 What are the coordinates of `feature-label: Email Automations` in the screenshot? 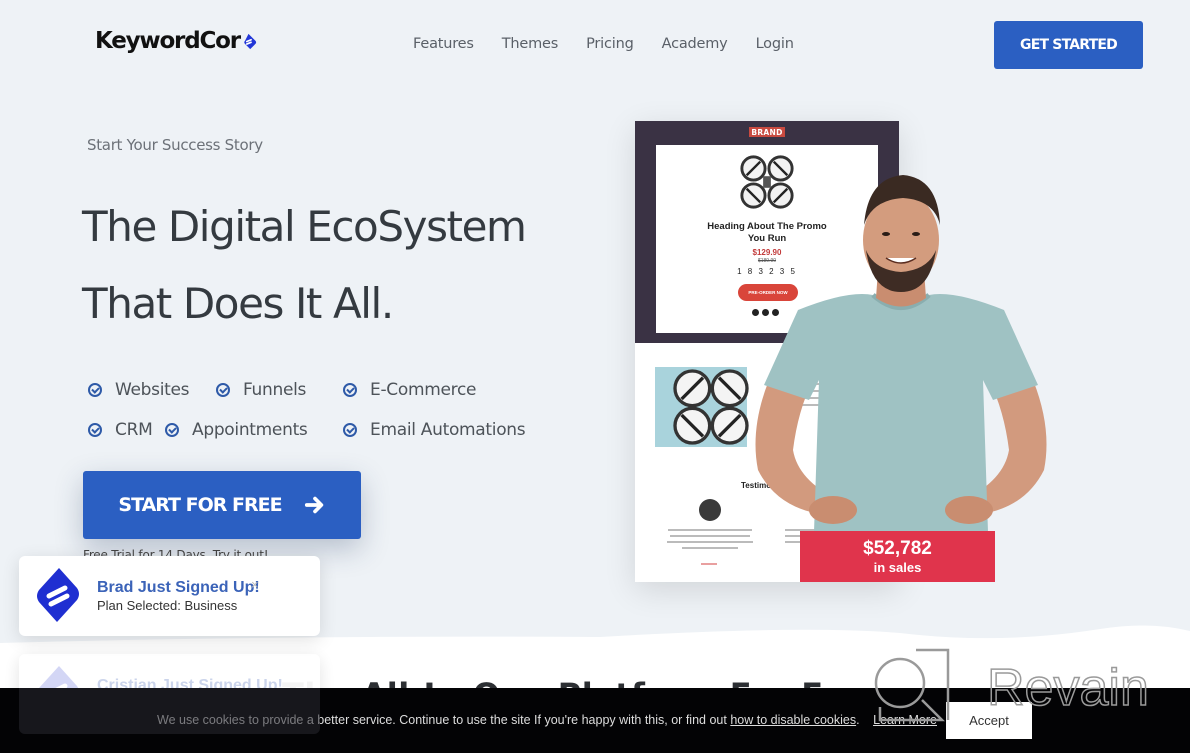 It's located at (448, 430).